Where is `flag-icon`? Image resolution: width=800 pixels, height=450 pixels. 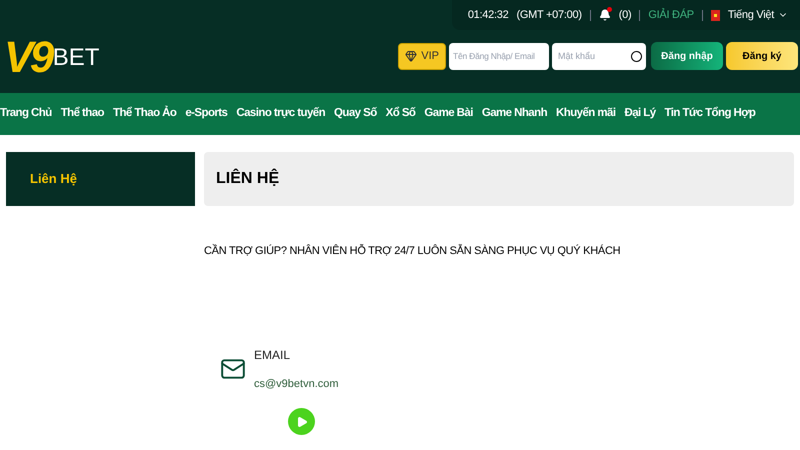
flag-icon is located at coordinates (715, 15).